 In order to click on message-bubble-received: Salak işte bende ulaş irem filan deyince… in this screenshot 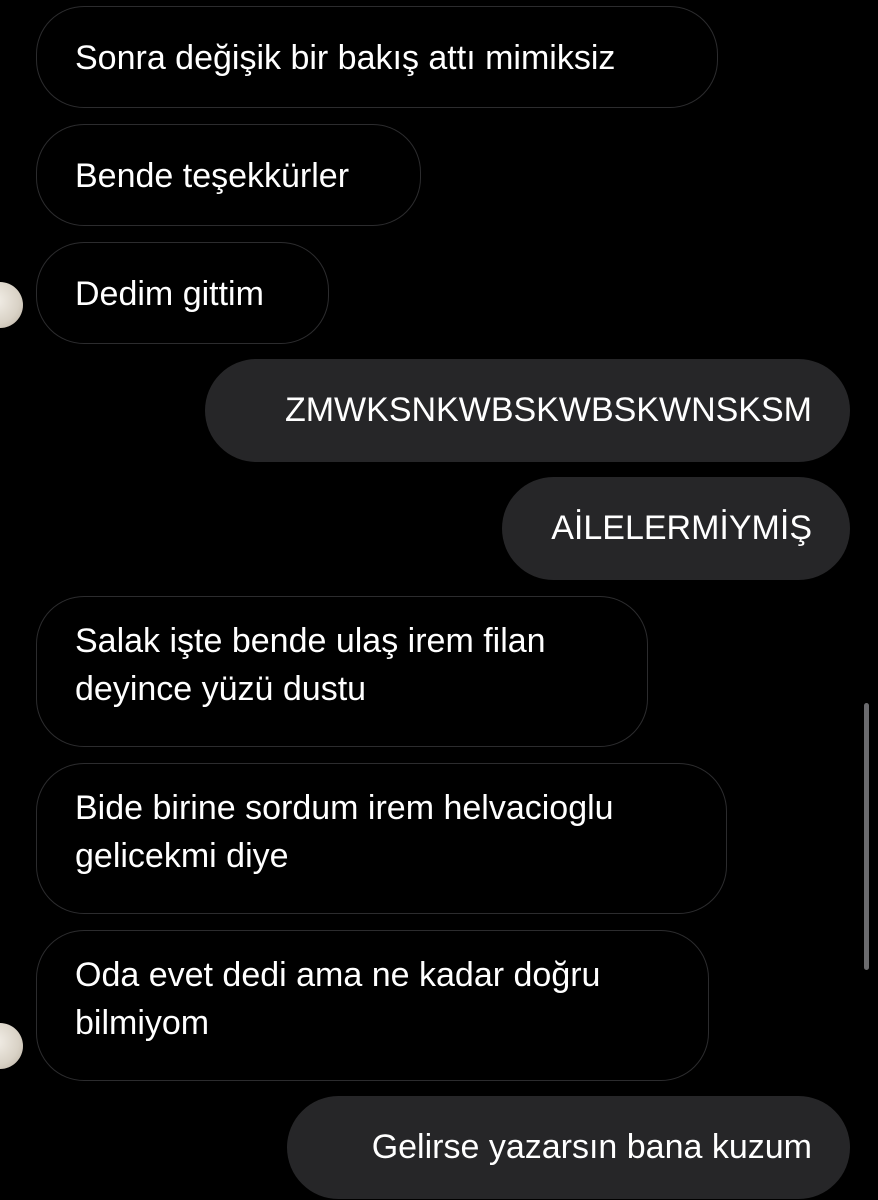, I will do `click(342, 671)`.